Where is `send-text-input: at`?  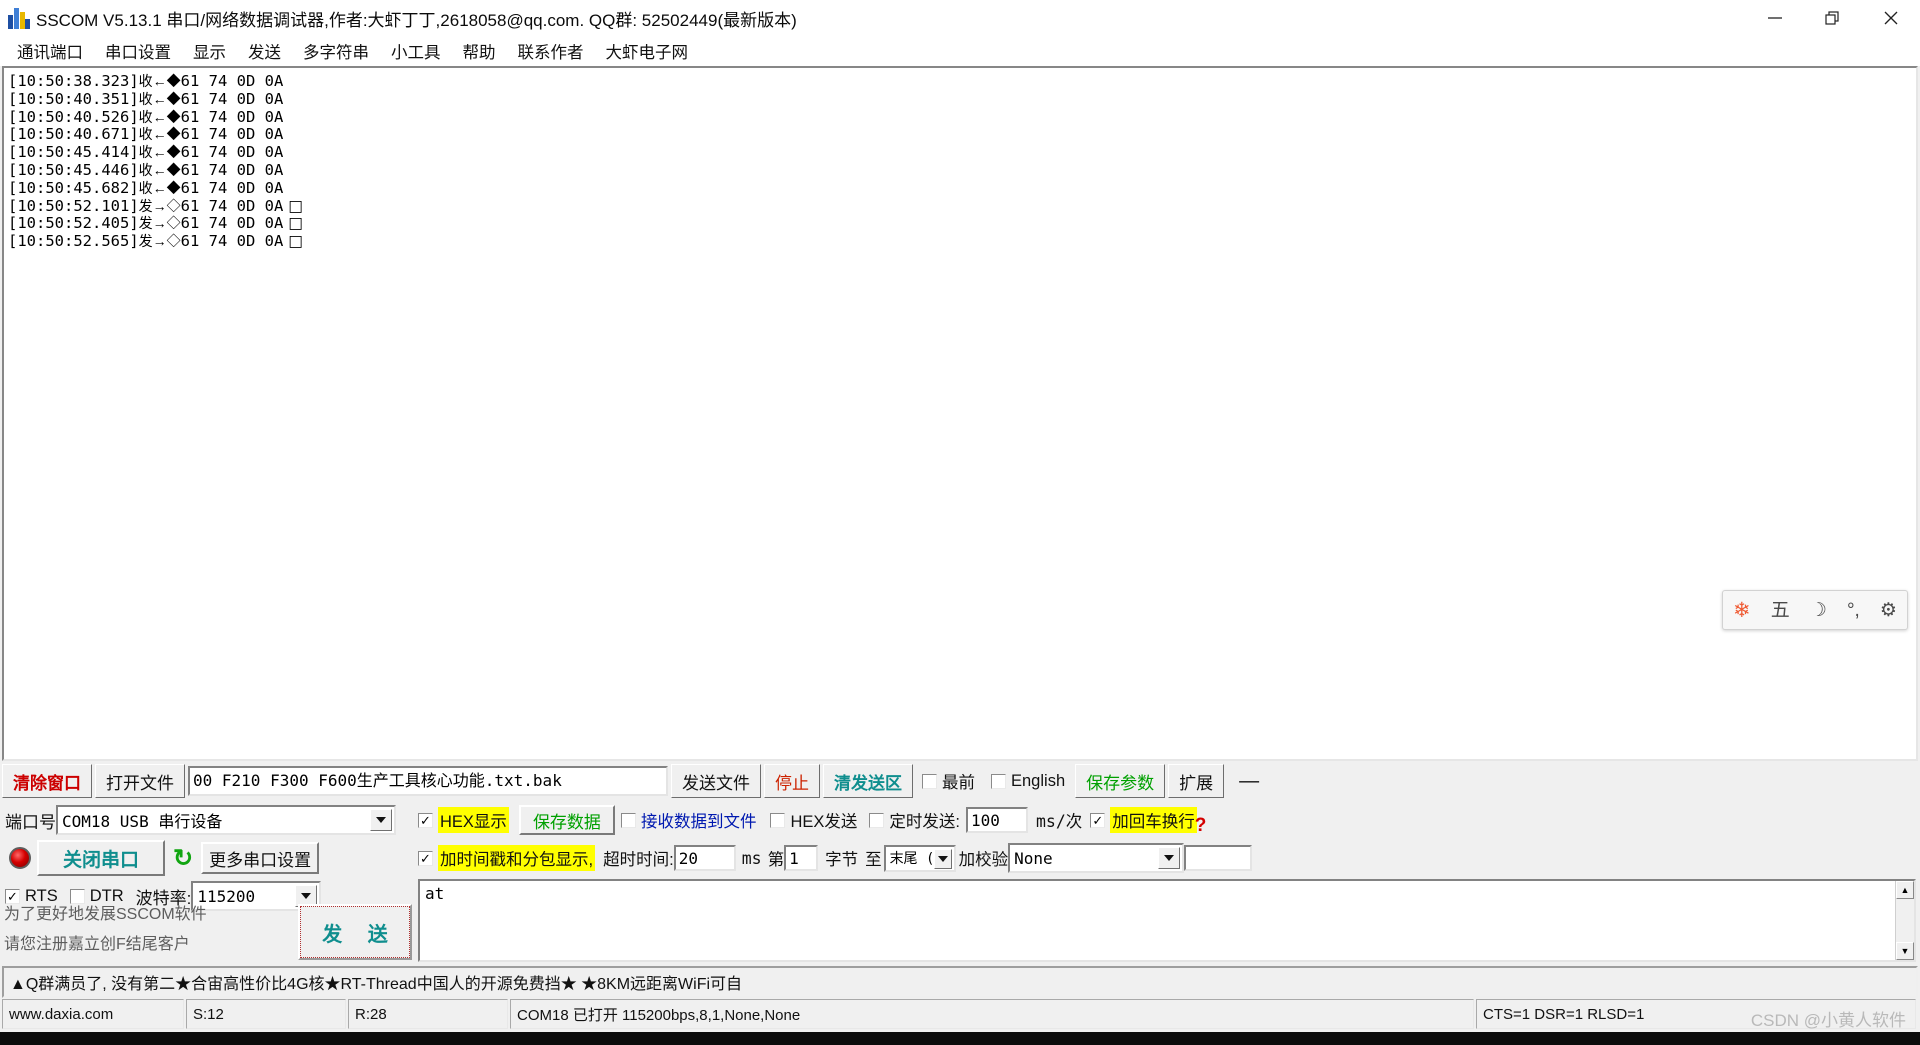 send-text-input: at is located at coordinates (1157, 920).